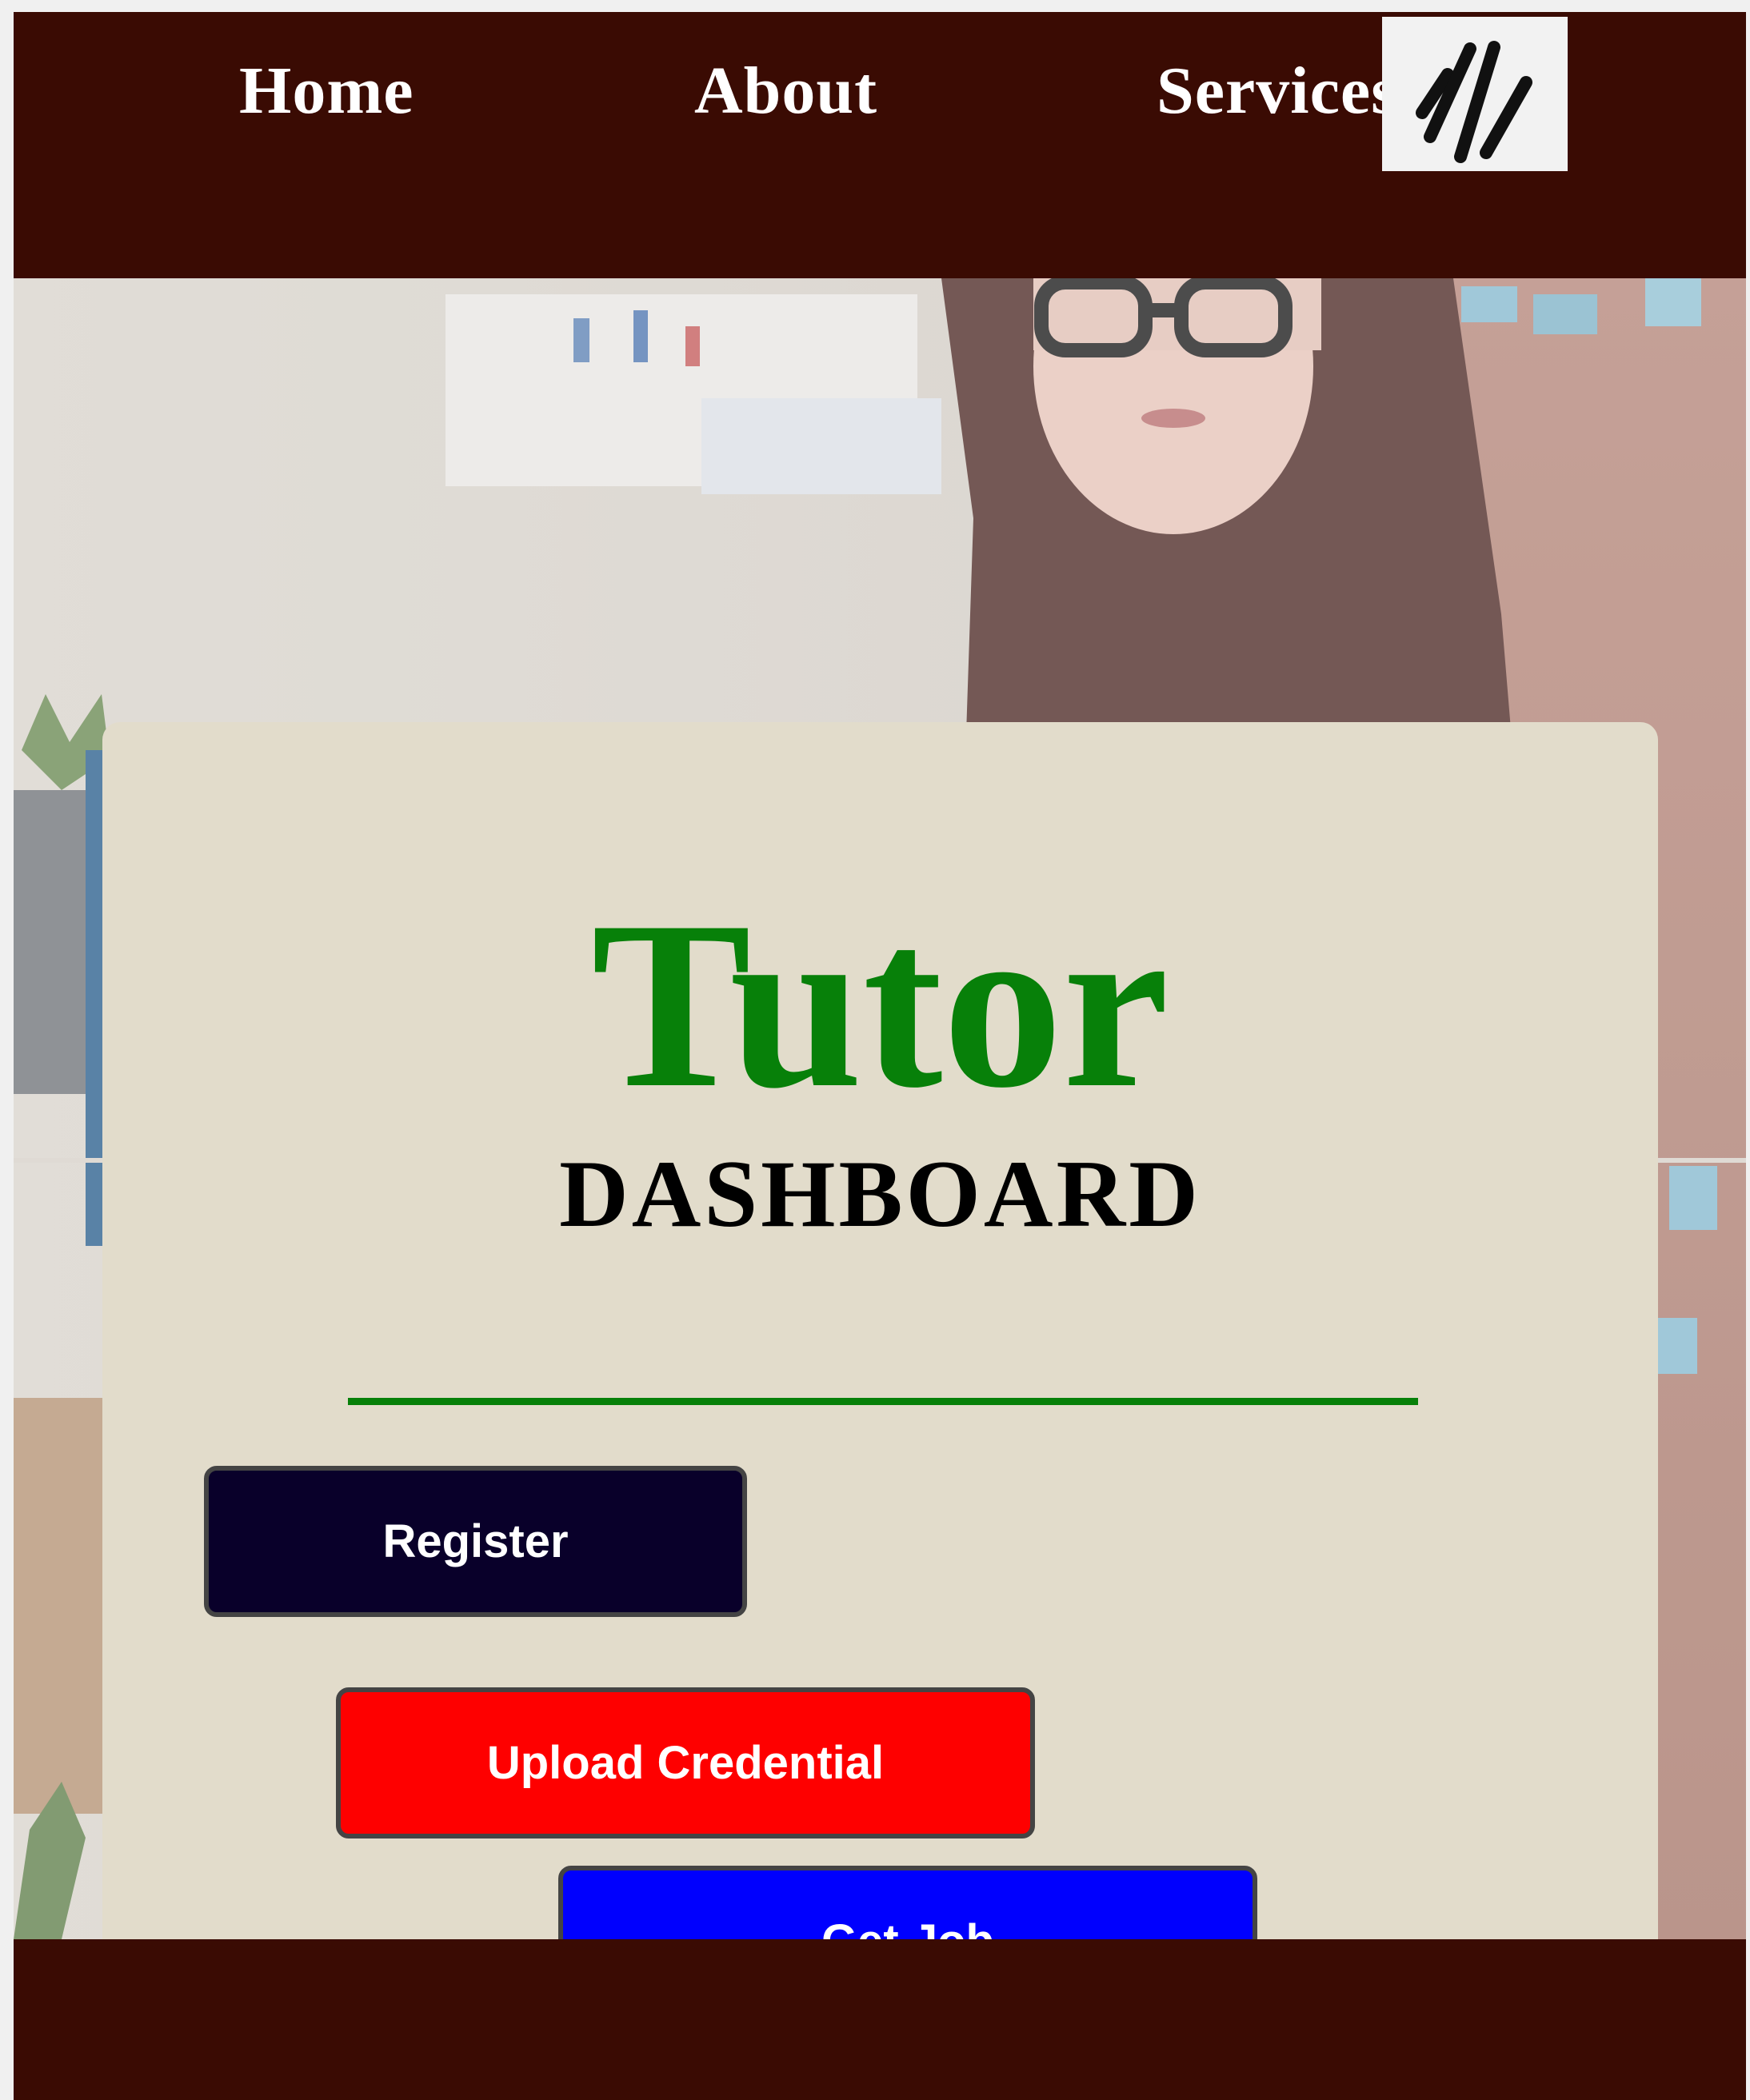  Describe the element at coordinates (907, 1902) in the screenshot. I see `get-job-button: Get Job` at that location.